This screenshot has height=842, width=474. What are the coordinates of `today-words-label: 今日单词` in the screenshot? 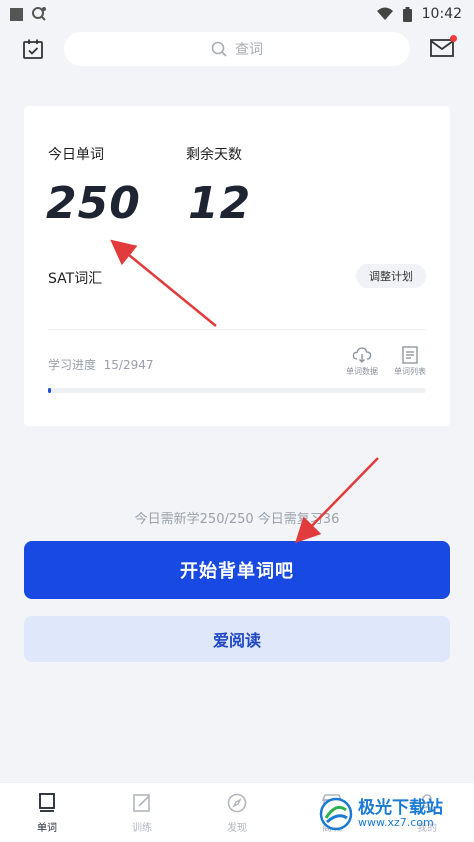 It's located at (76, 155).